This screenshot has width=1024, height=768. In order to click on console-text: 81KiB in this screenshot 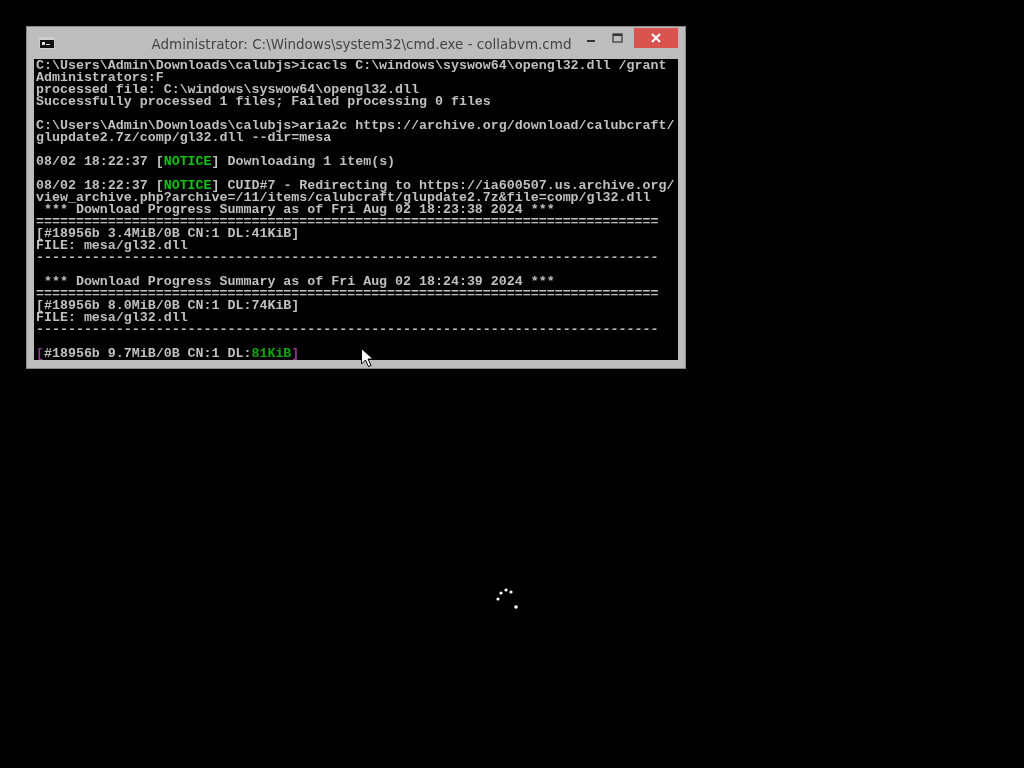, I will do `click(271, 353)`.